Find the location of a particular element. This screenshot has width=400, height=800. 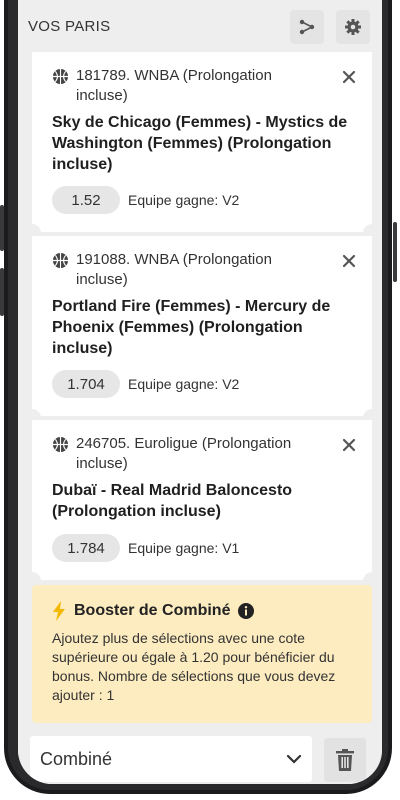

phone-side-button-right is located at coordinates (395, 252).